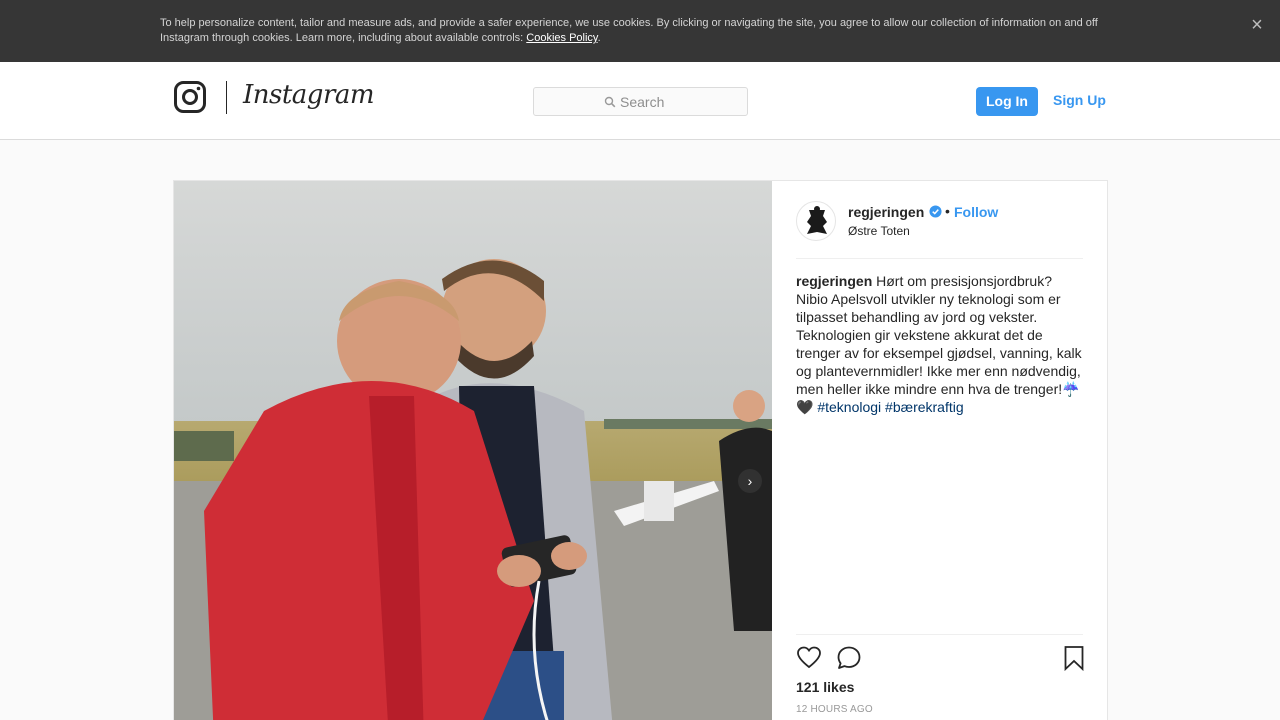 The height and width of the screenshot is (720, 1280). I want to click on search-input, so click(680, 102).